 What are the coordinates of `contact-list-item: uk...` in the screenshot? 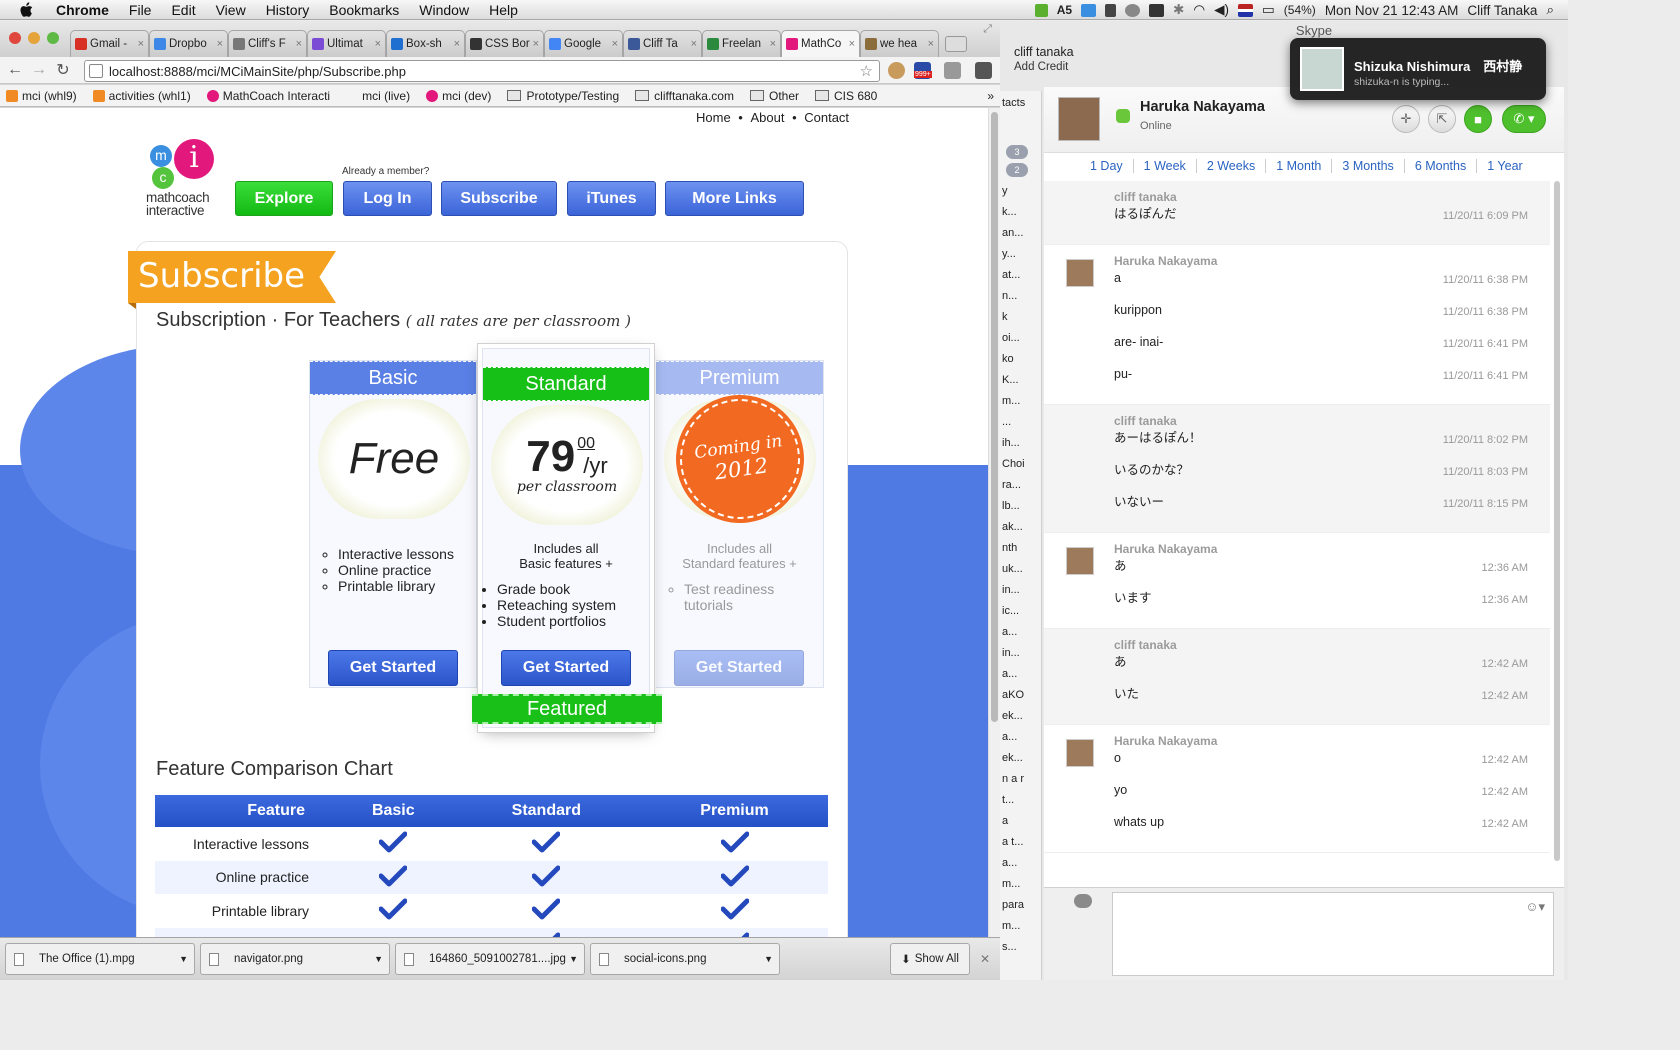 It's located at (1020, 569).